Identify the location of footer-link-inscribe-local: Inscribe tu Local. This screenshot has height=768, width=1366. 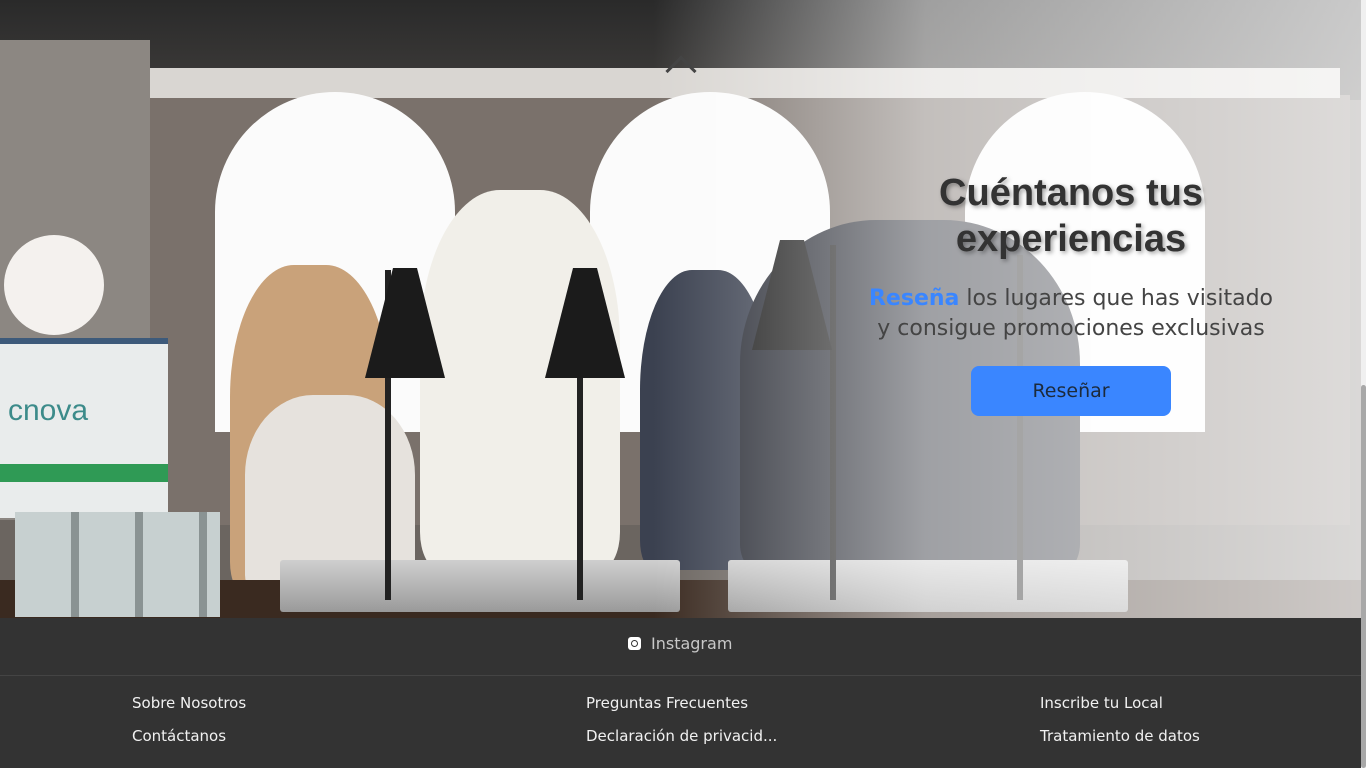
(1101, 703).